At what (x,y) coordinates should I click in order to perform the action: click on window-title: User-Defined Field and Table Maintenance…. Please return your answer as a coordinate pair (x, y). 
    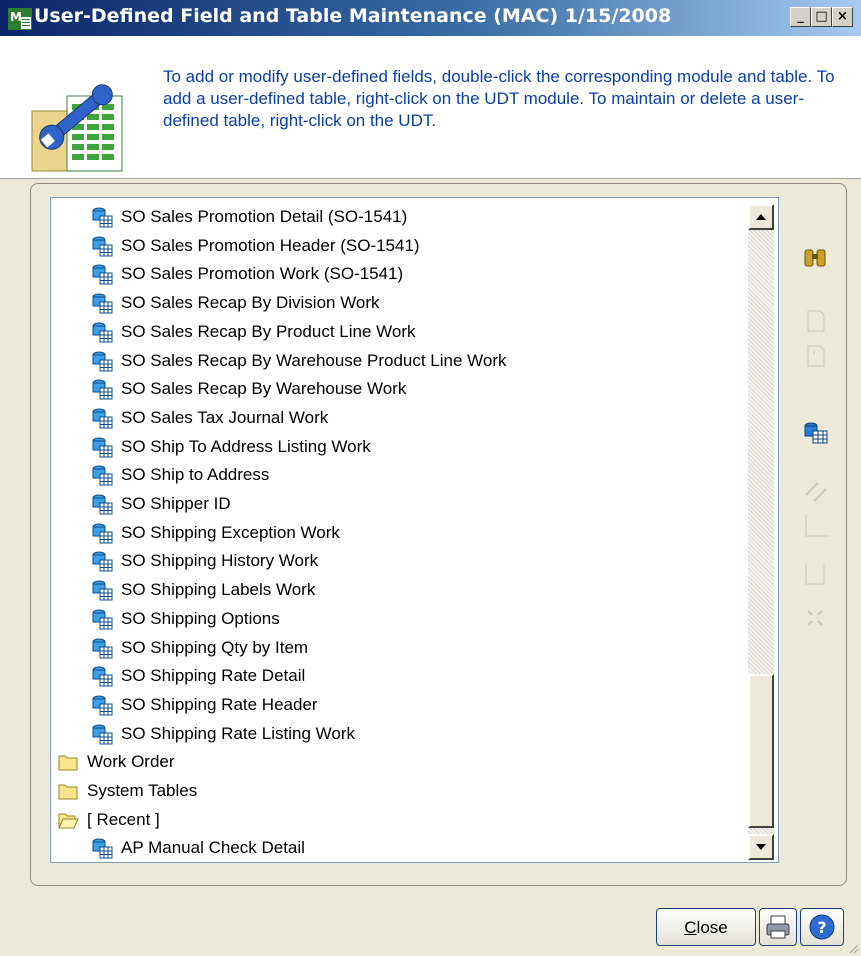
    Looking at the image, I should click on (353, 16).